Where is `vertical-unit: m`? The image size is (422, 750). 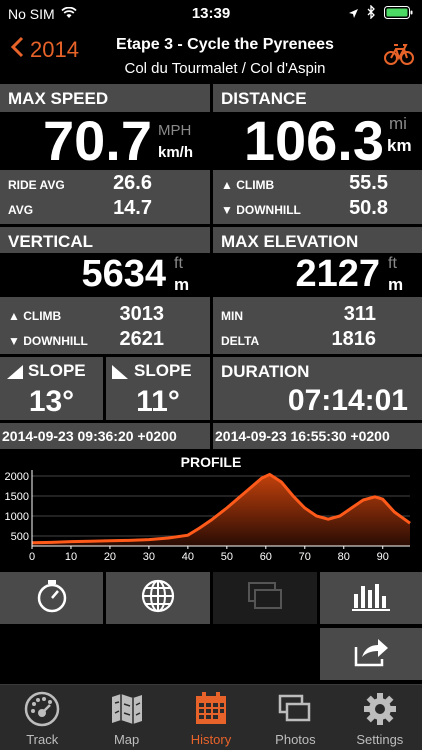 vertical-unit: m is located at coordinates (182, 284).